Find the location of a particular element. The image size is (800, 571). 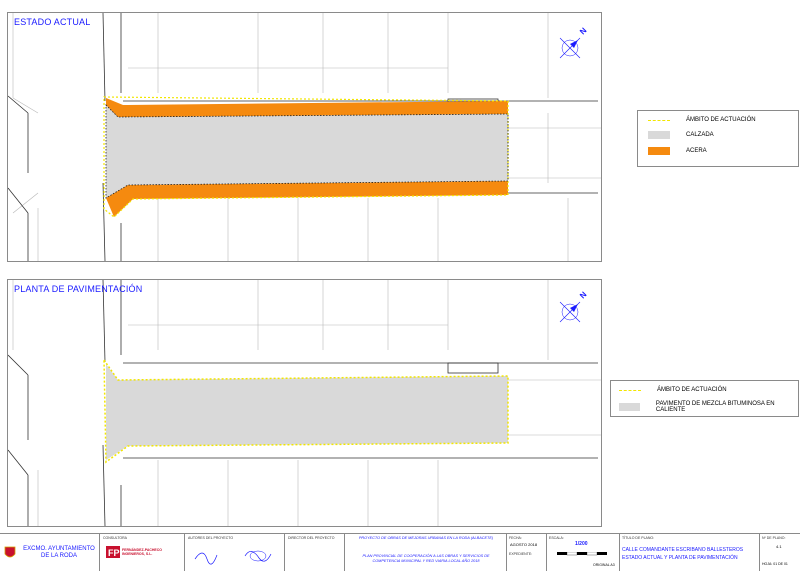

calzada-swatch is located at coordinates (659, 135).